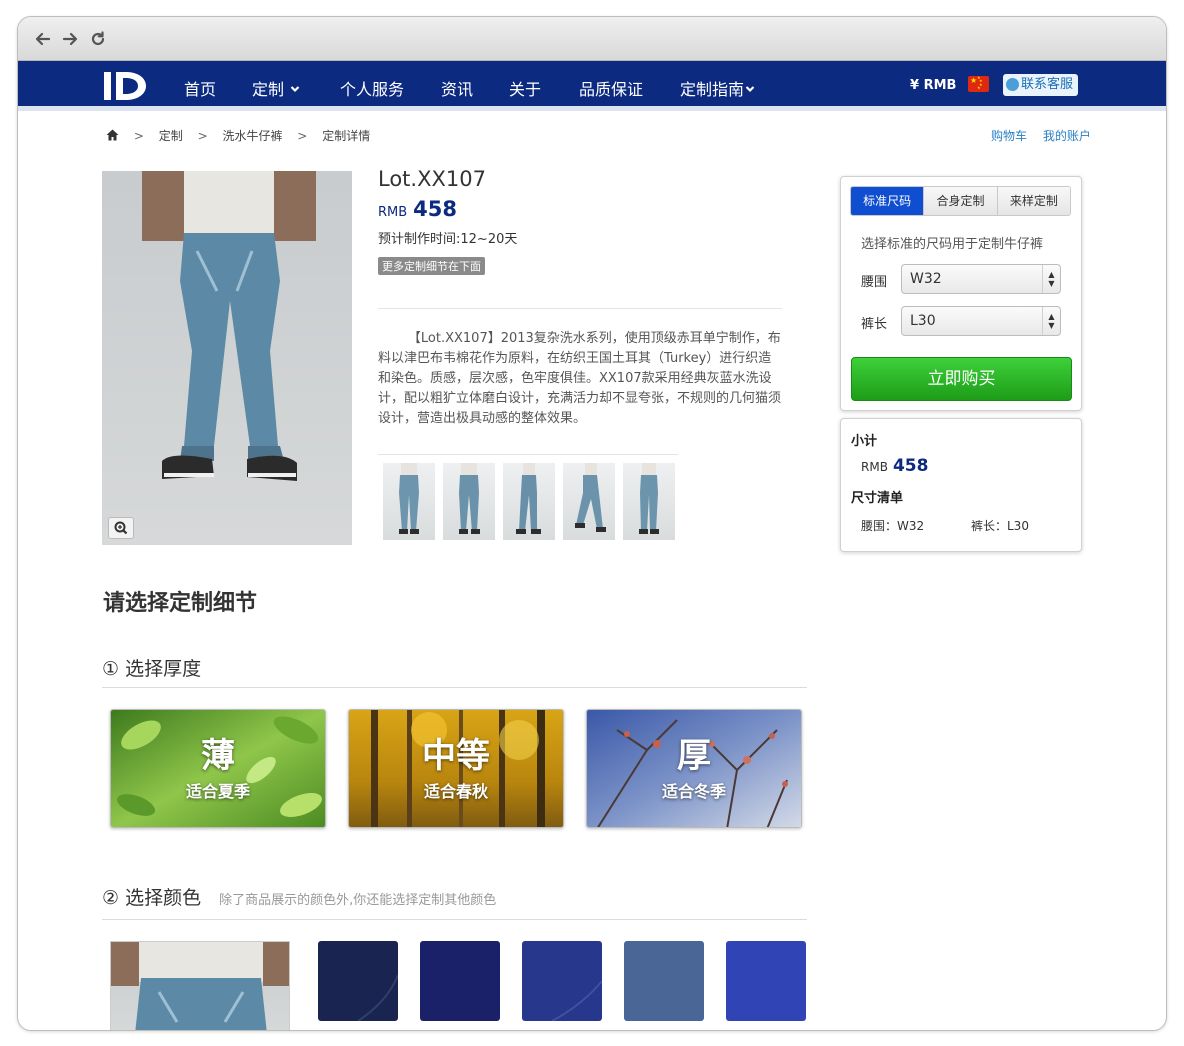  What do you see at coordinates (712, 89) in the screenshot?
I see `nav-guide-label: 定制指南` at bounding box center [712, 89].